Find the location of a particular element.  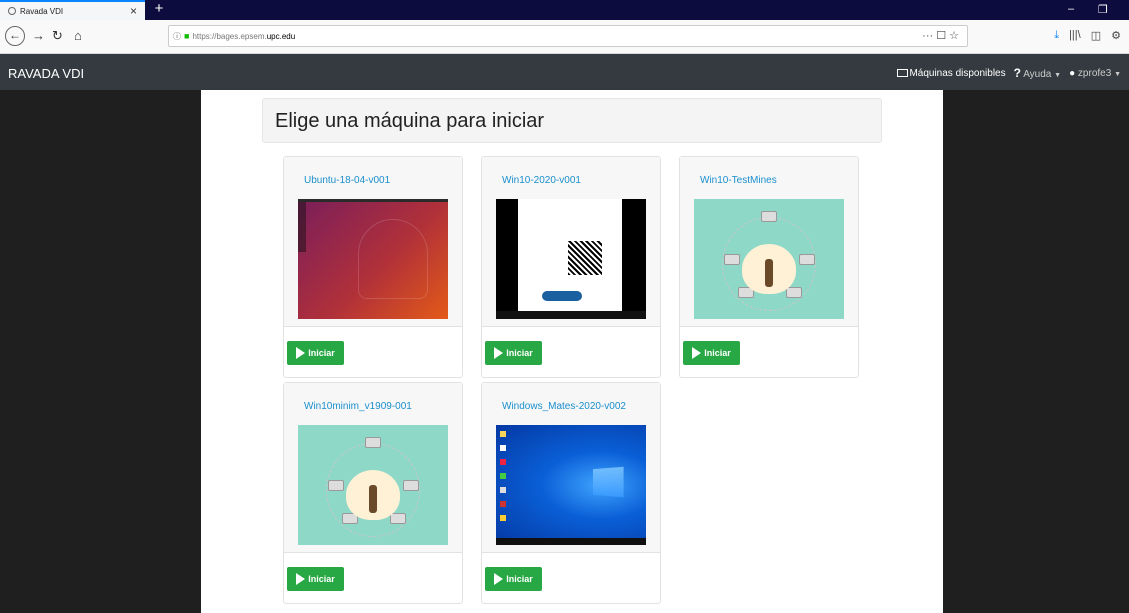

tab-close-icon: × is located at coordinates (133, 11).